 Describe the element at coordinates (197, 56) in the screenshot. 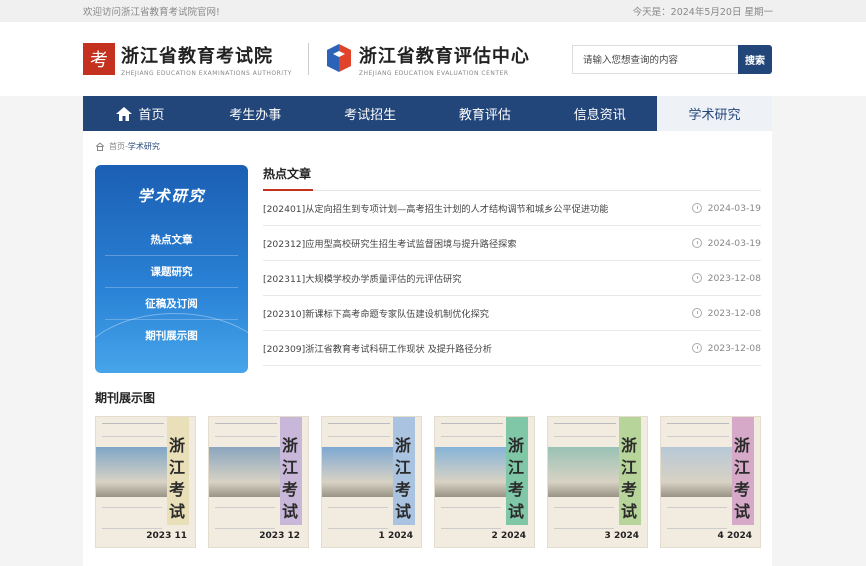

I see `logo1-name: 浙江省教育考试院` at that location.